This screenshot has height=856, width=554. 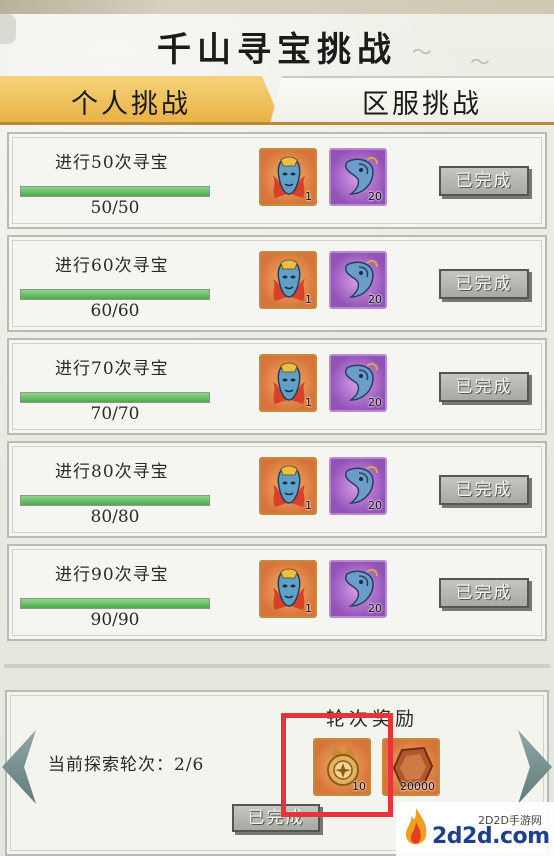 I want to click on challenge-title: 进行80次寻宝, so click(x=112, y=472).